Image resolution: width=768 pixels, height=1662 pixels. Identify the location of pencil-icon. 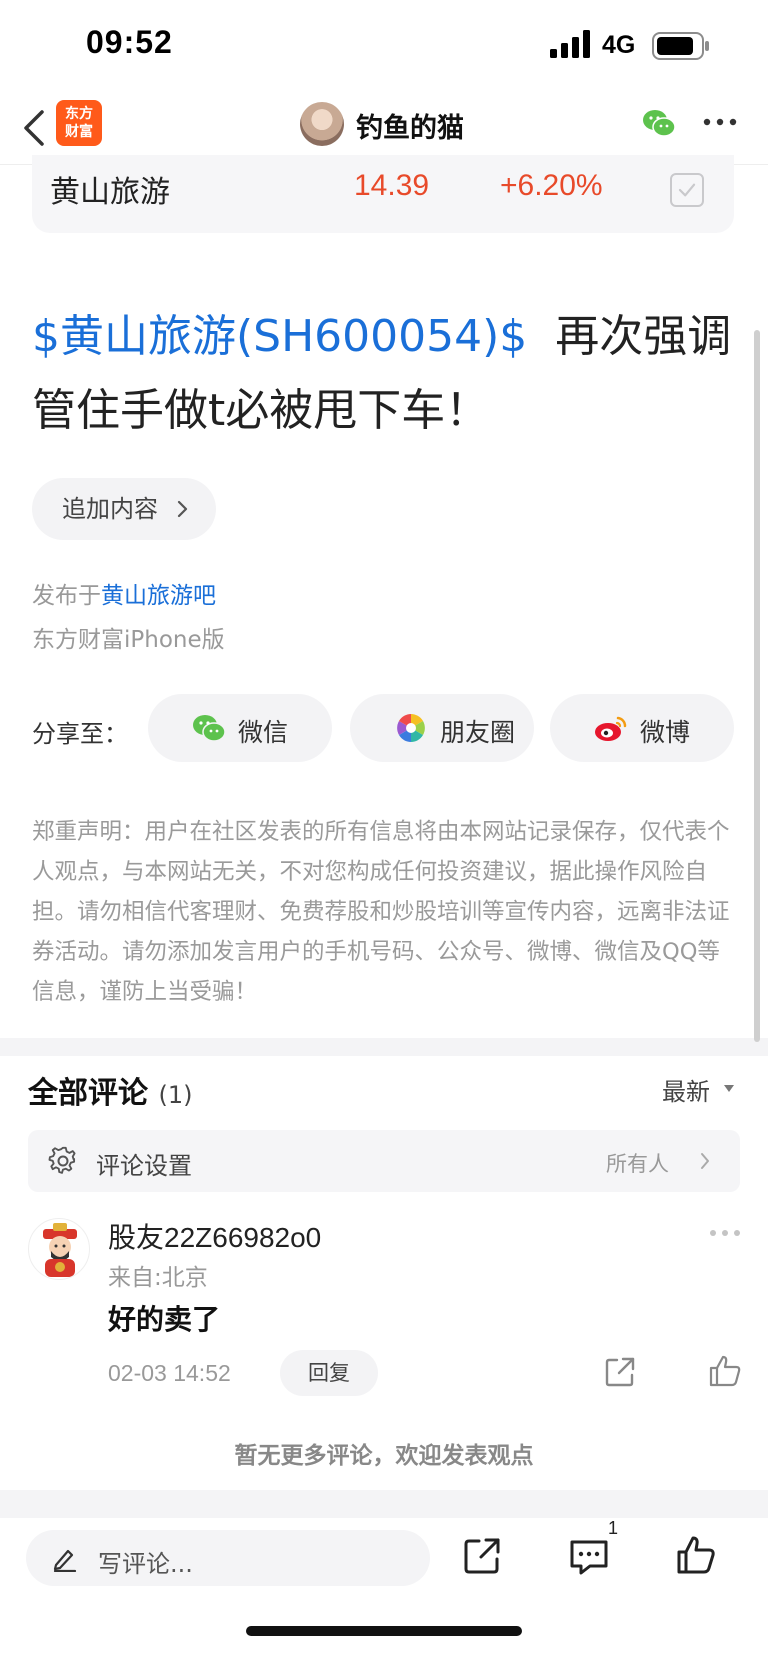
(65, 1560).